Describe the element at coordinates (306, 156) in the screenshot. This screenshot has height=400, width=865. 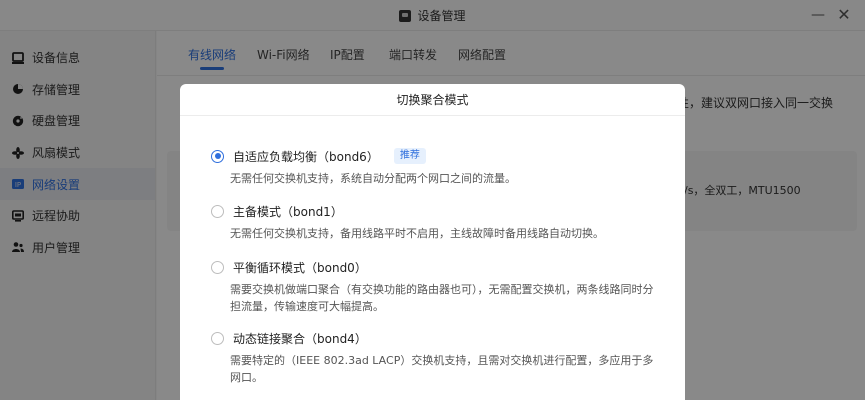
I see `option-label: 自适应负载均衡（bond6）` at that location.